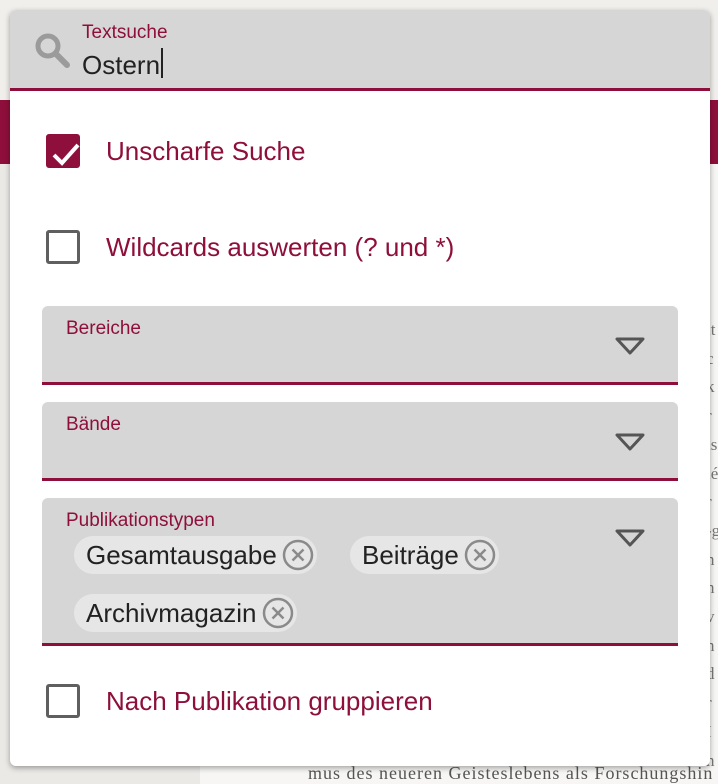  What do you see at coordinates (360, 50) in the screenshot?
I see `text-search-field: Textsuche Ostern` at bounding box center [360, 50].